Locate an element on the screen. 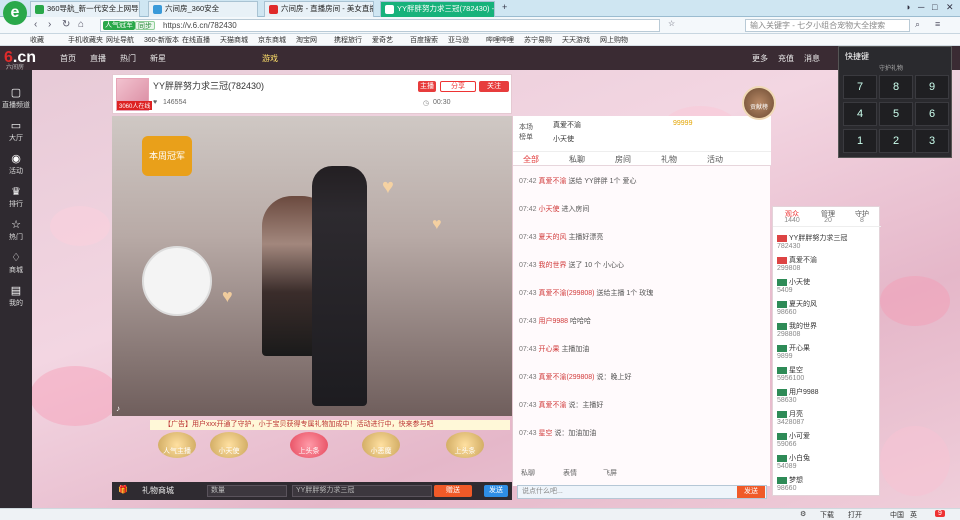 The width and height of the screenshot is (960, 520). maximize-button: □ is located at coordinates (934, 7).